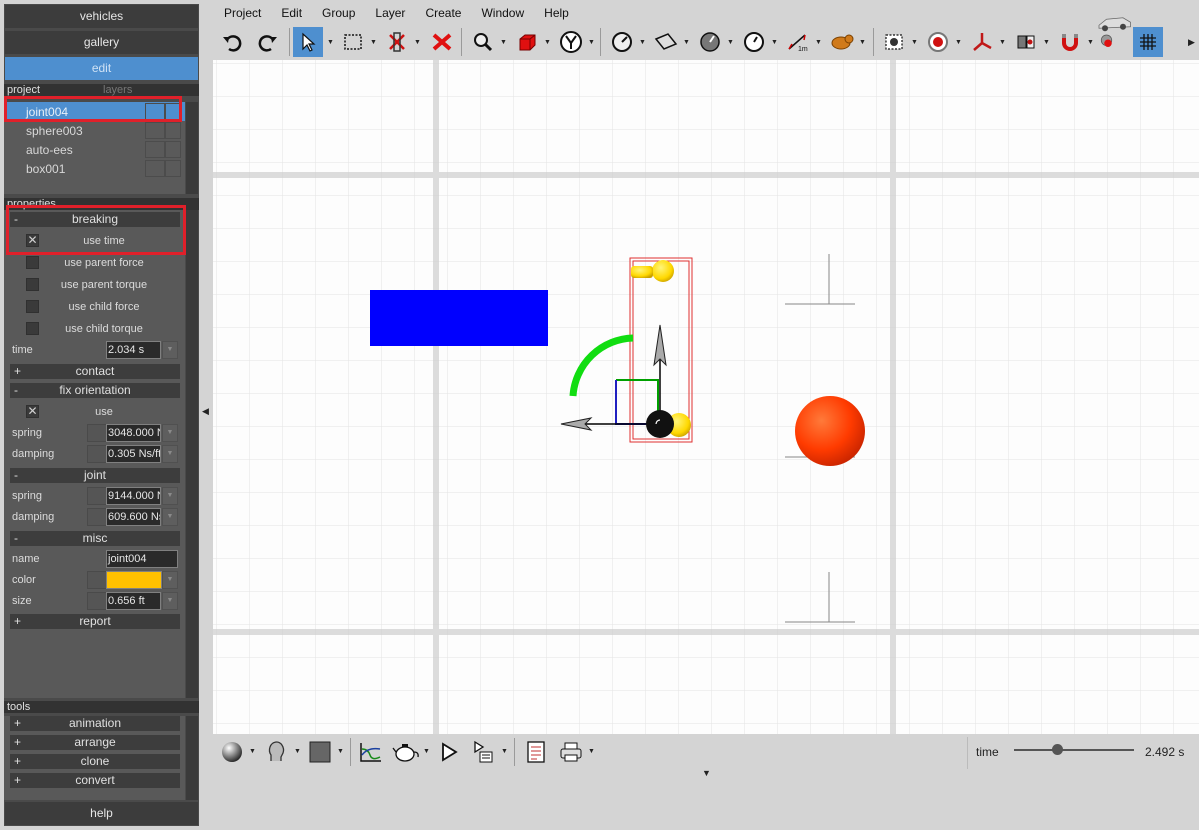 The height and width of the screenshot is (830, 1199). I want to click on cube-icon, so click(527, 42).